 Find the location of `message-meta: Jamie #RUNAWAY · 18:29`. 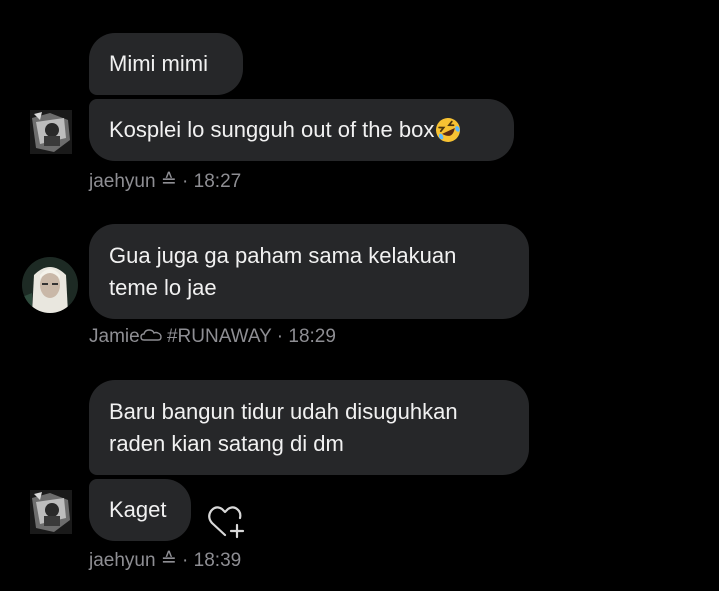

message-meta: Jamie #RUNAWAY · 18:29 is located at coordinates (212, 337).